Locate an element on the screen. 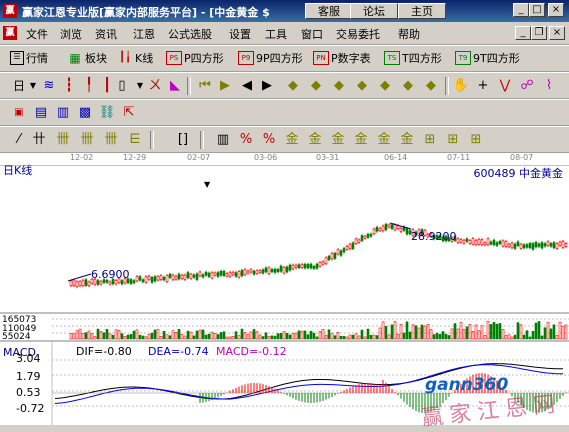 The height and width of the screenshot is (432, 569). document-icon: 赢 is located at coordinates (10, 33).